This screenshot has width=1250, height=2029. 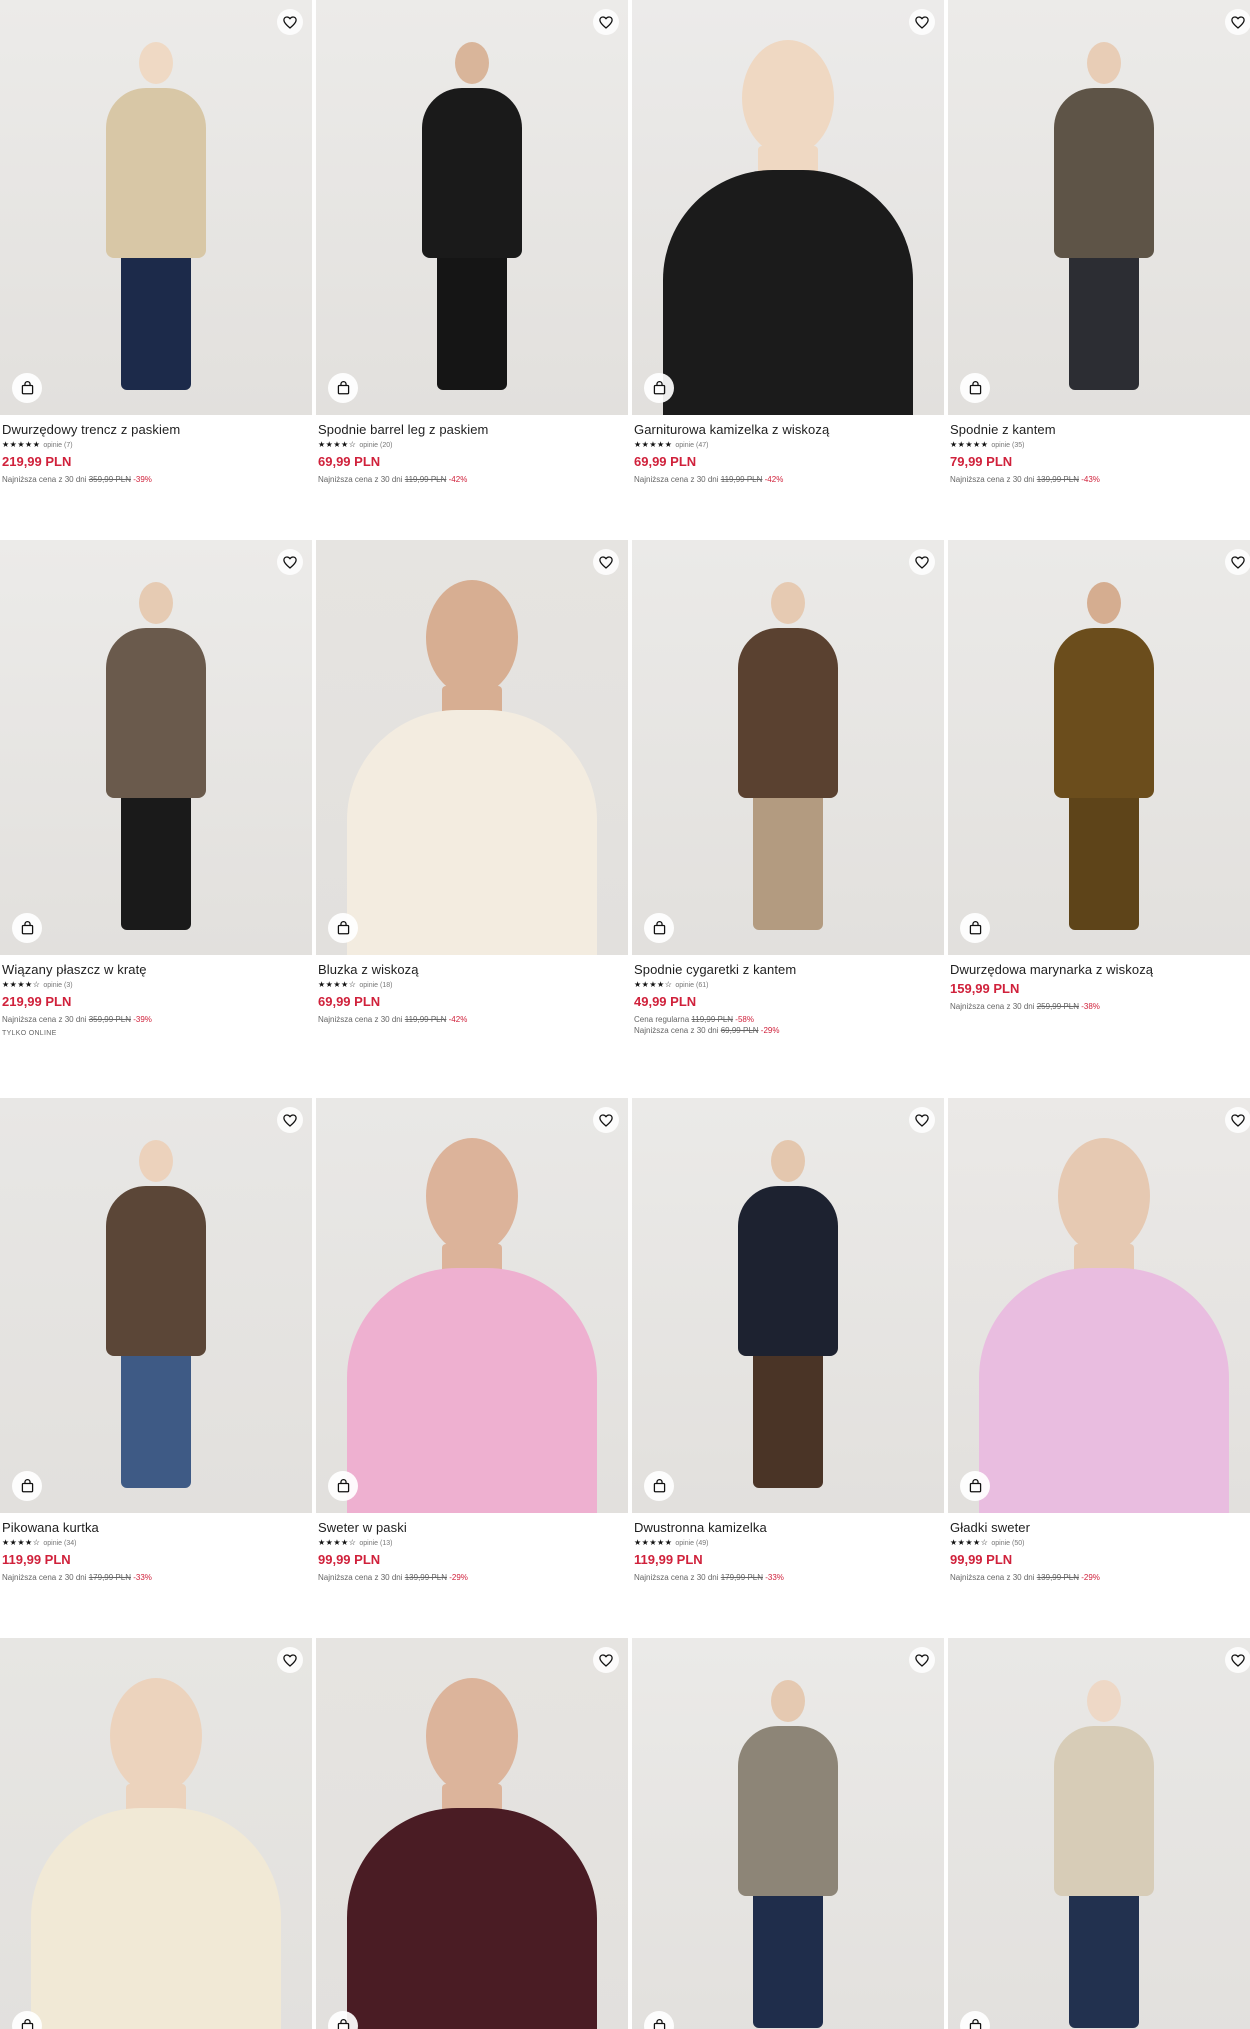 What do you see at coordinates (691, 985) in the screenshot?
I see `review-count: opinie (61)` at bounding box center [691, 985].